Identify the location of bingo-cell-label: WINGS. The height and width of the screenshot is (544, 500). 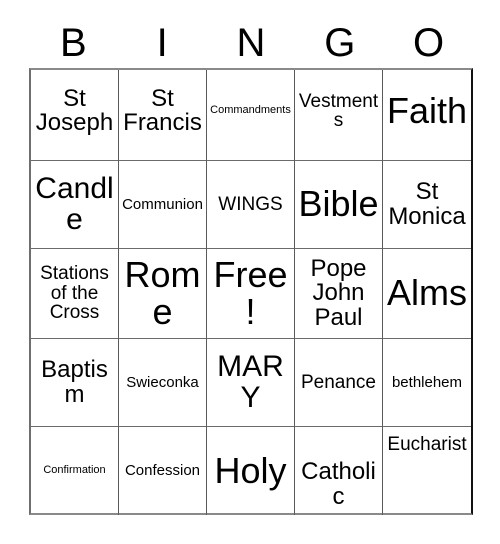
(250, 204).